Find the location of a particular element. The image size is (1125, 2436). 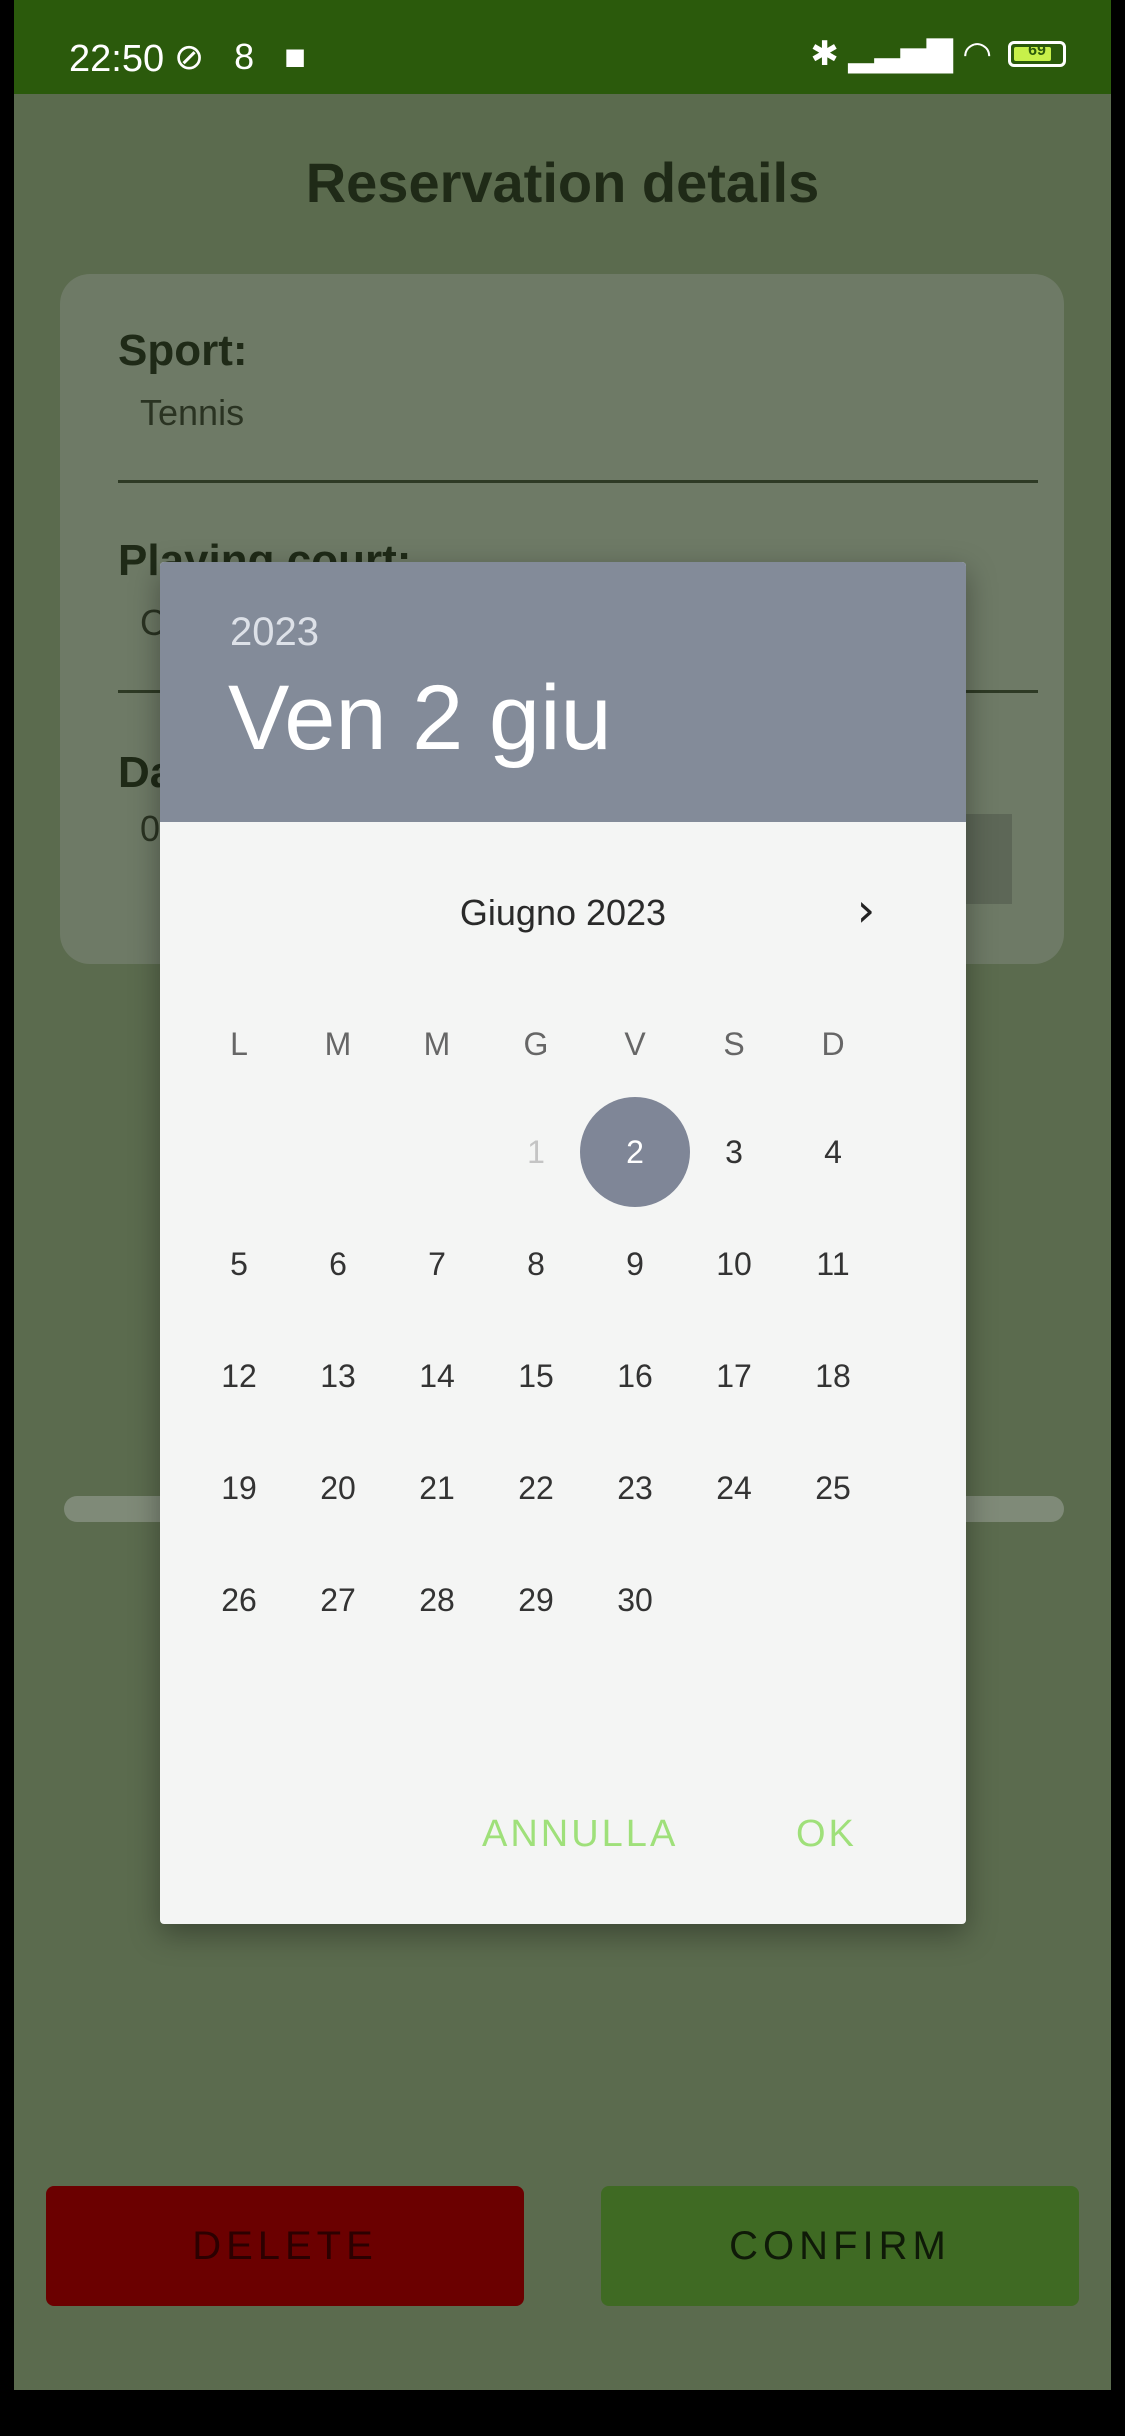

calendar-day: 22 is located at coordinates (536, 1488).